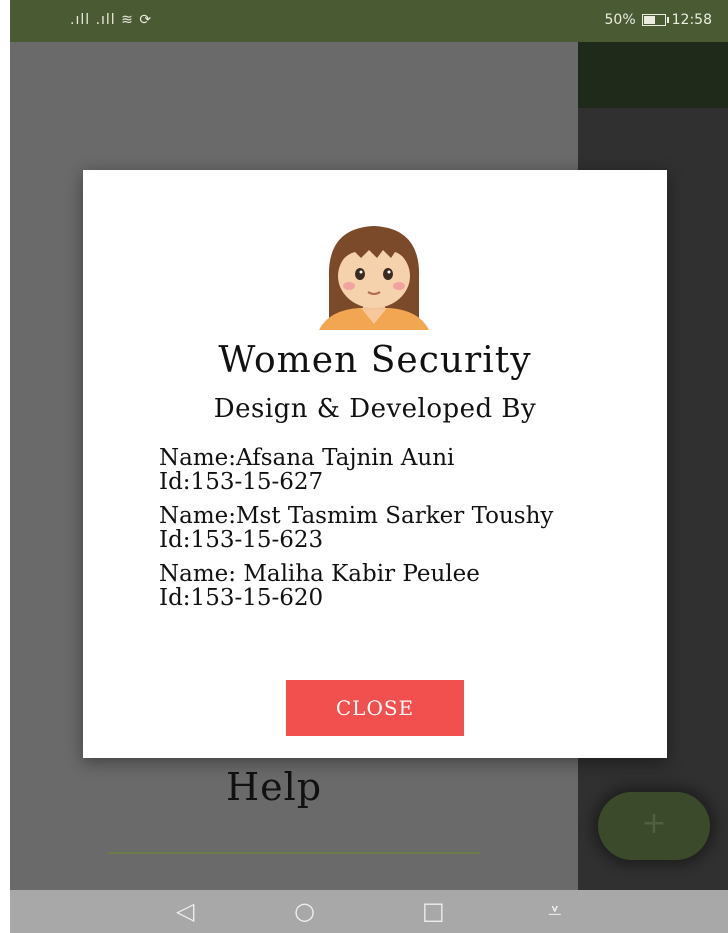  What do you see at coordinates (375, 708) in the screenshot?
I see `close-button: CLOSE` at bounding box center [375, 708].